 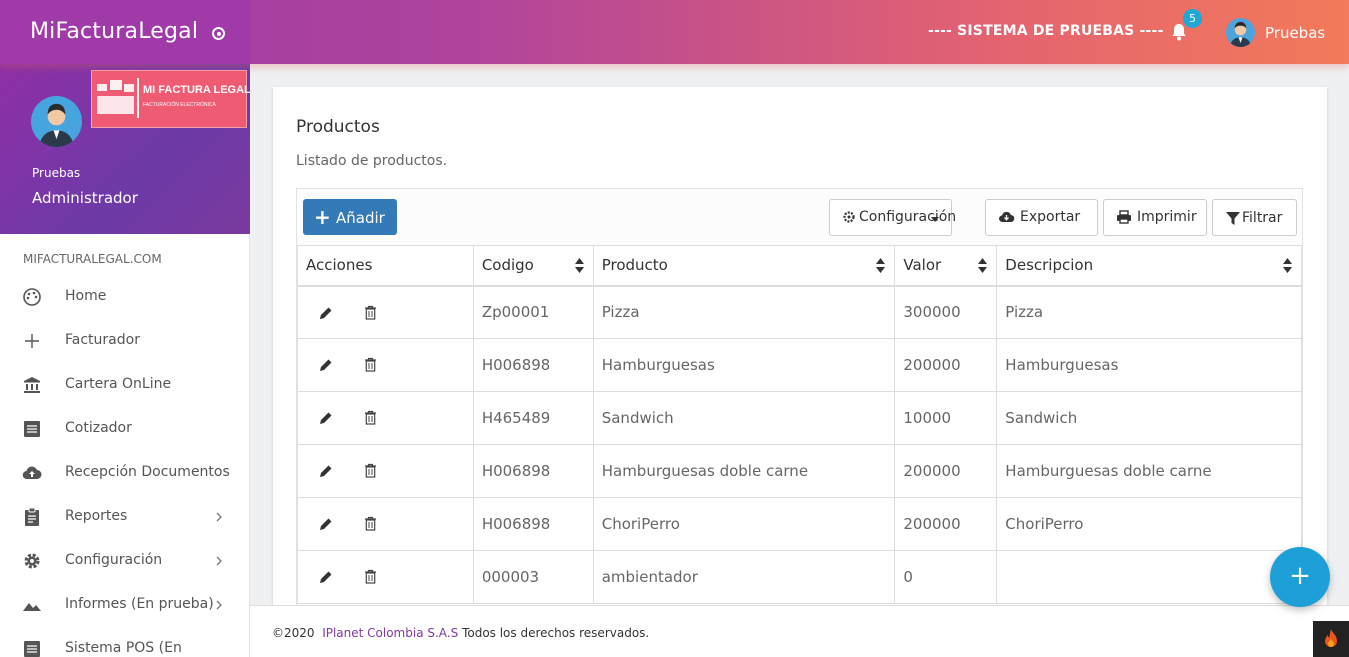 I want to click on cell-descripcion: Sandwich, so click(x=1149, y=418).